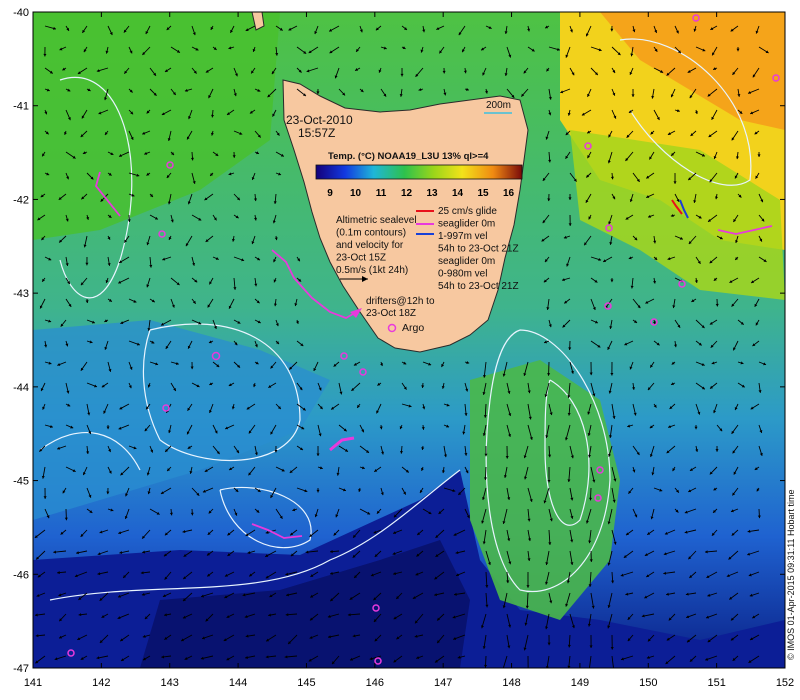 This screenshot has height=700, width=800. What do you see at coordinates (462, 236) in the screenshot?
I see `glider-legend-line: 1-997m vel` at bounding box center [462, 236].